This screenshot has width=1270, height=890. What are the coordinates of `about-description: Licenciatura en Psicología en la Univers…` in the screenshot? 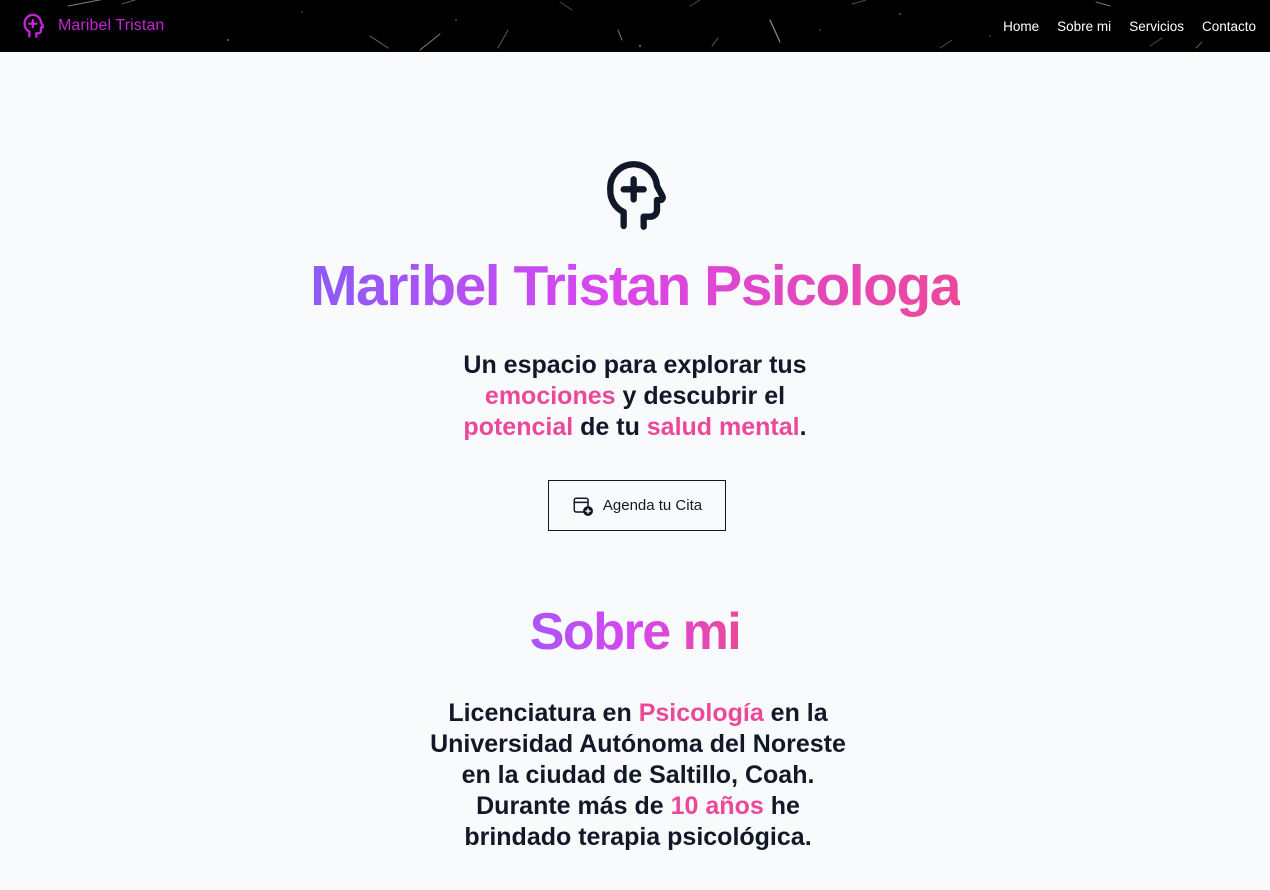 It's located at (638, 775).